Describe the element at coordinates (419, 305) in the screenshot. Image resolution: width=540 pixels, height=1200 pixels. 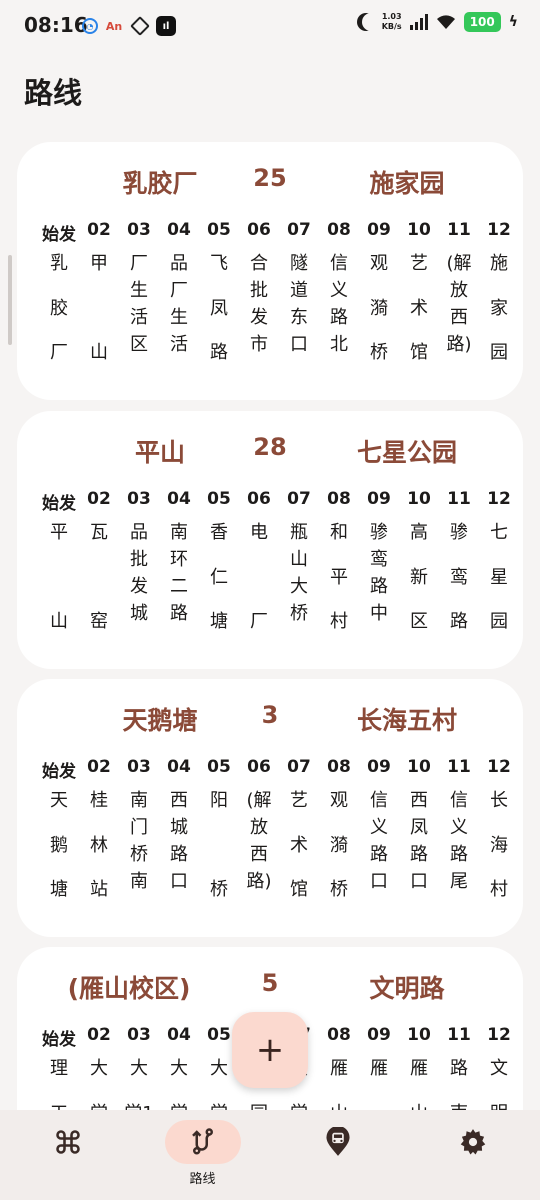
I see `stop-item: 10 艺术馆` at that location.